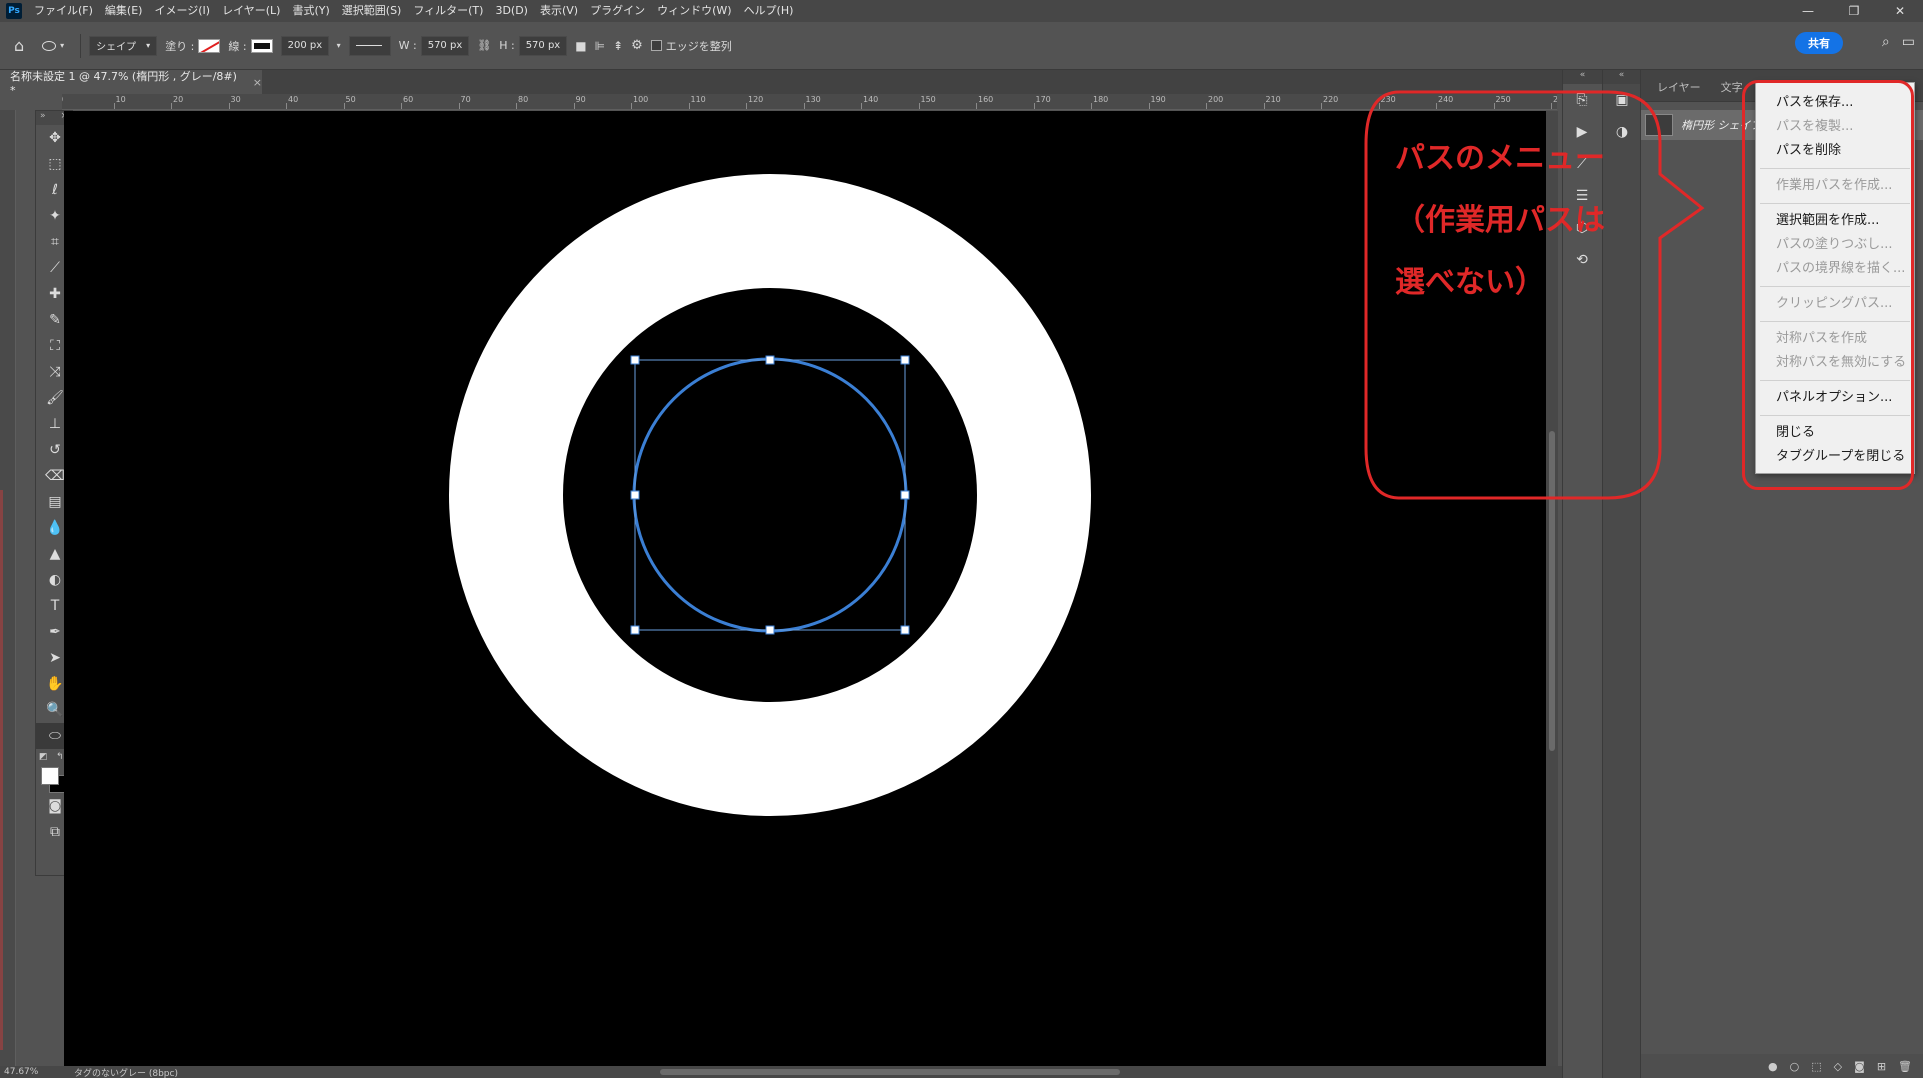  Describe the element at coordinates (1043, 99) in the screenshot. I see `ruler-label: 170` at that location.